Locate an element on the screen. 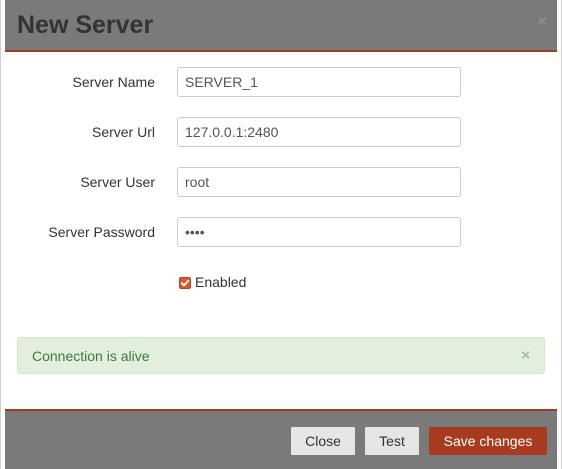 Image resolution: width=562 pixels, height=469 pixels. server-user-input is located at coordinates (319, 182).